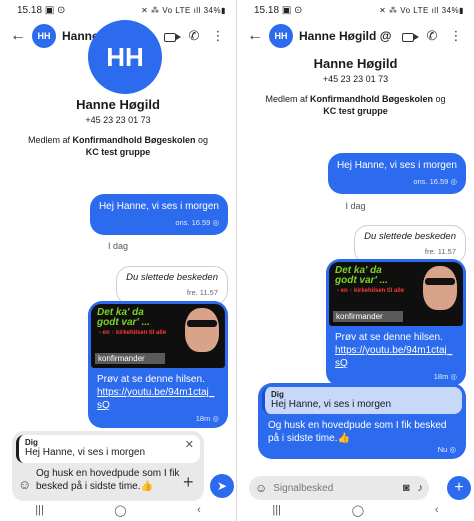 Image resolution: width=474 pixels, height=521 pixels. What do you see at coordinates (125, 57) in the screenshot?
I see `contact-avatar-large: HH` at bounding box center [125, 57].